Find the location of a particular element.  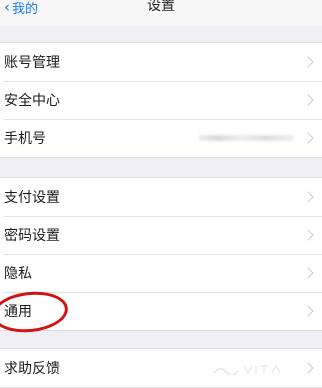

row-label: 通用 is located at coordinates (18, 312).